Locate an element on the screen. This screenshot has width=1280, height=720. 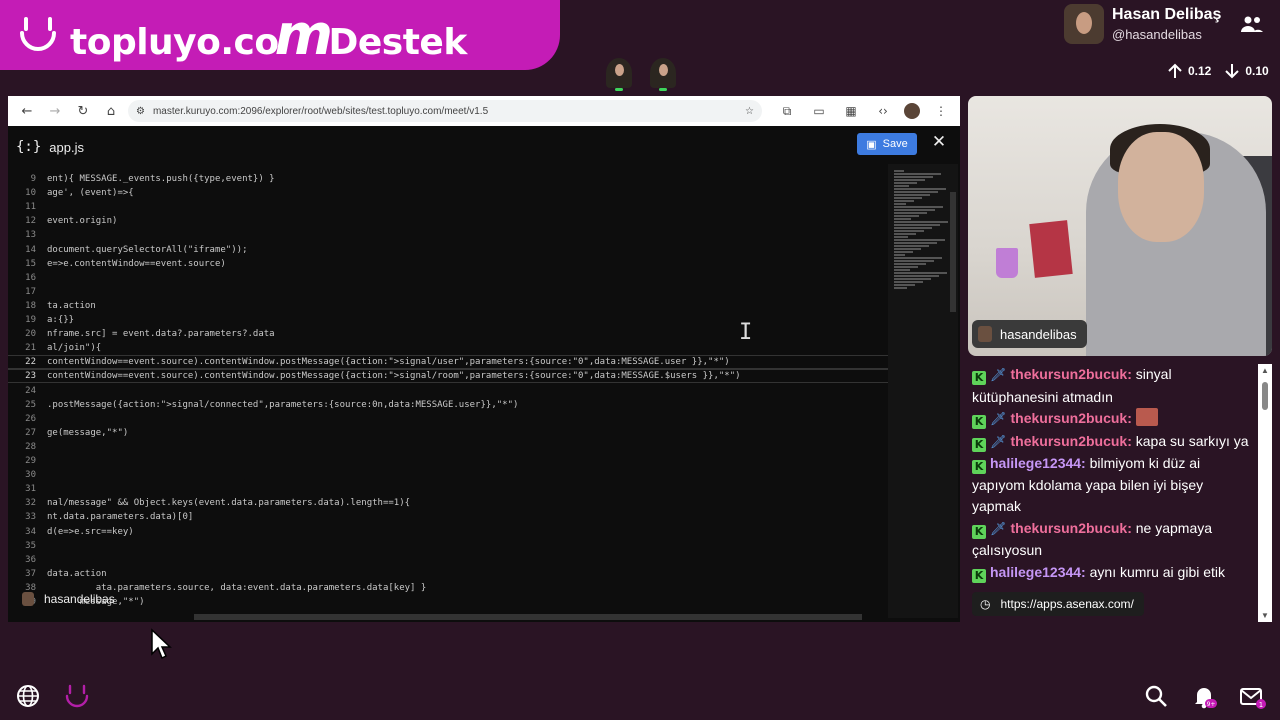
code-text: e=>e.contentWindow==event.source) is located at coordinates (136, 263).